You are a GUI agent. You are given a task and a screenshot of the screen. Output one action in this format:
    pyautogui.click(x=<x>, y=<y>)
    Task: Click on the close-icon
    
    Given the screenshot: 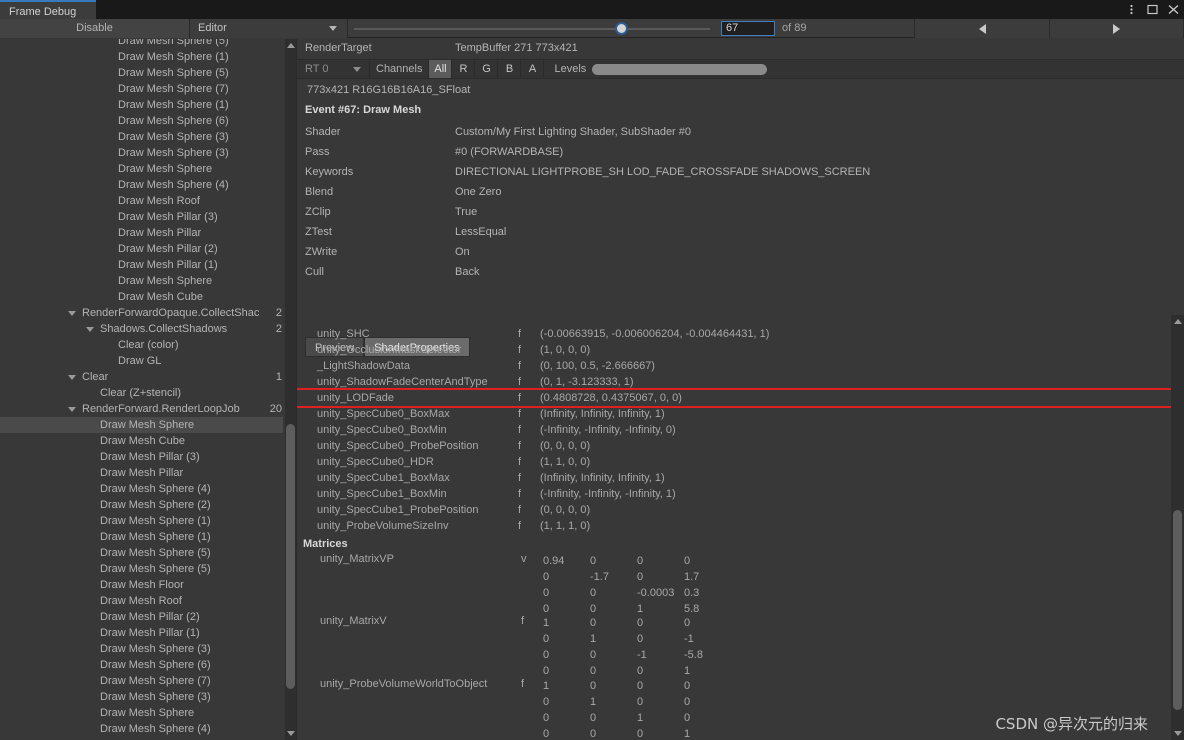 What is the action you would take?
    pyautogui.click(x=1173, y=9)
    